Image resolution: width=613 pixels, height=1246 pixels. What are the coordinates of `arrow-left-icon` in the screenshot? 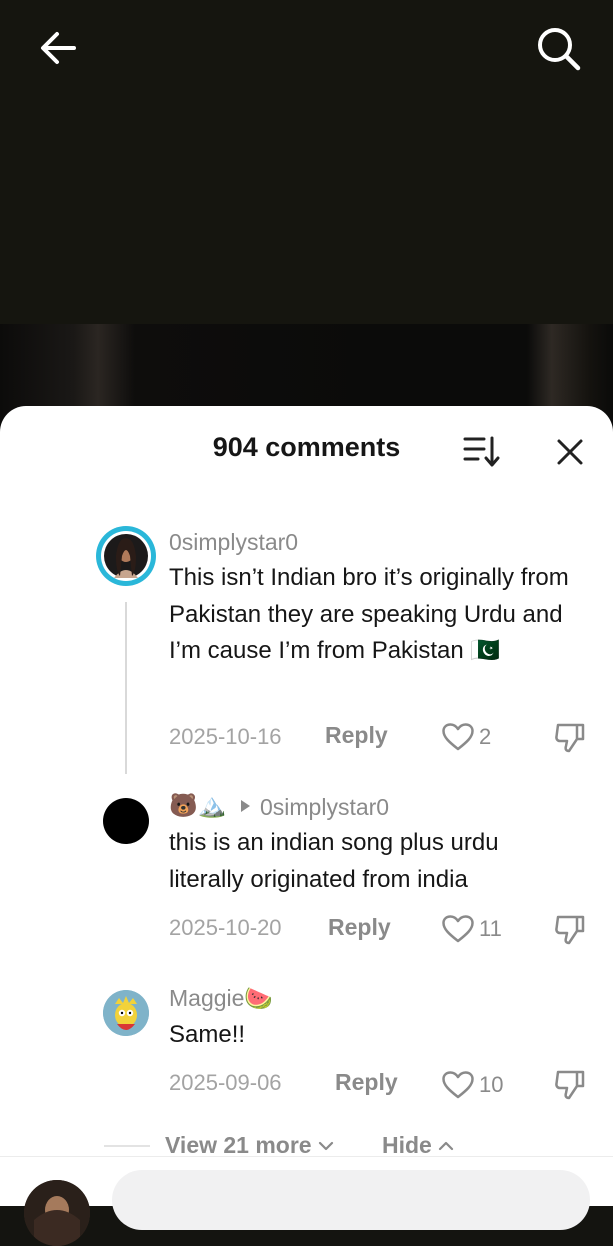 It's located at (58, 48).